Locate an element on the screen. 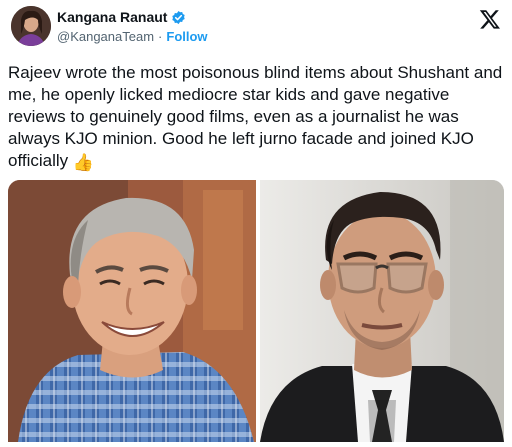 The width and height of the screenshot is (512, 447). handle-row: @KanganaTeam · Follow is located at coordinates (132, 36).